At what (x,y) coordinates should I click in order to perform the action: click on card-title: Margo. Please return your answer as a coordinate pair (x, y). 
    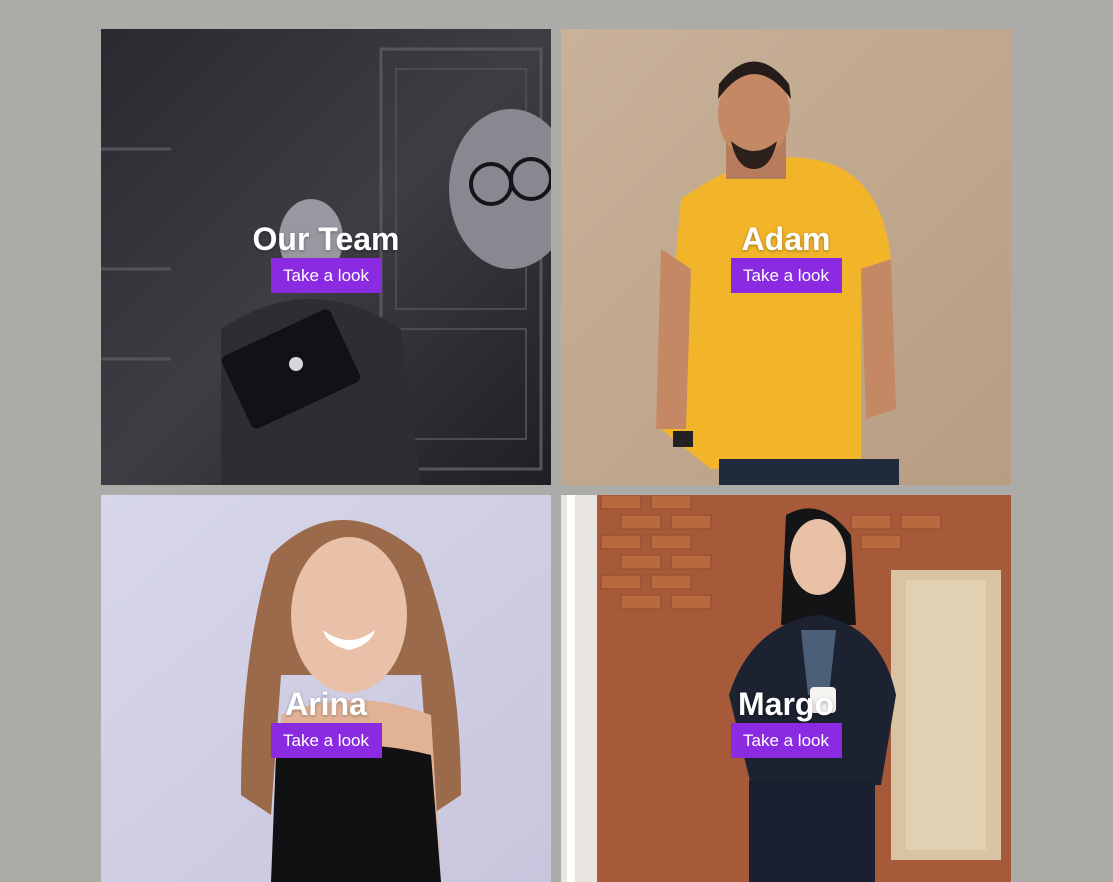
    Looking at the image, I should click on (786, 704).